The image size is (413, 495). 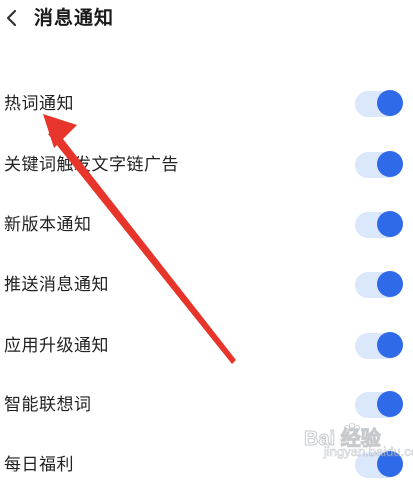 I want to click on watermark-logo: Bai 经验 jingyan.baidu.com, so click(x=353, y=438).